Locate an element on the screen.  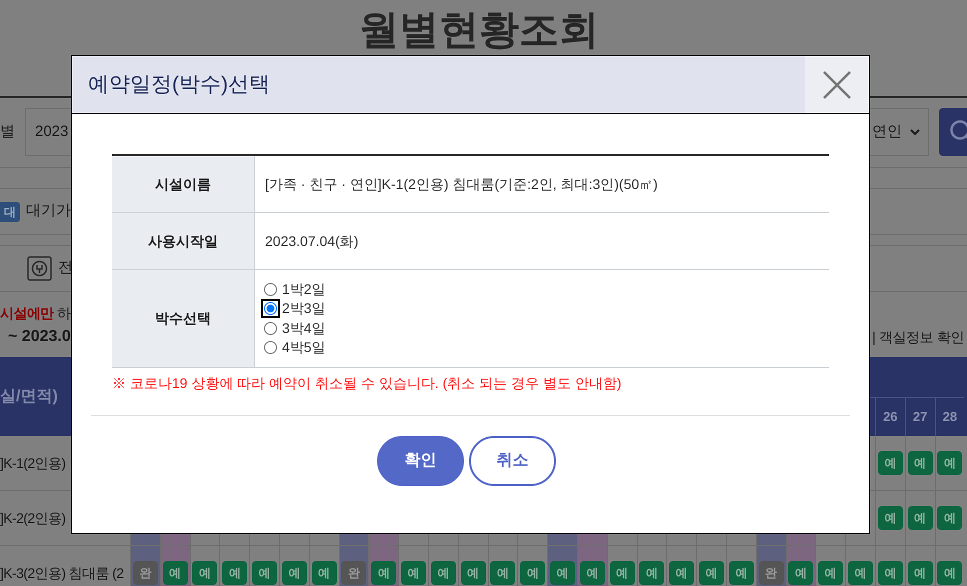
legend-text: 대기가 is located at coordinates (48, 211).